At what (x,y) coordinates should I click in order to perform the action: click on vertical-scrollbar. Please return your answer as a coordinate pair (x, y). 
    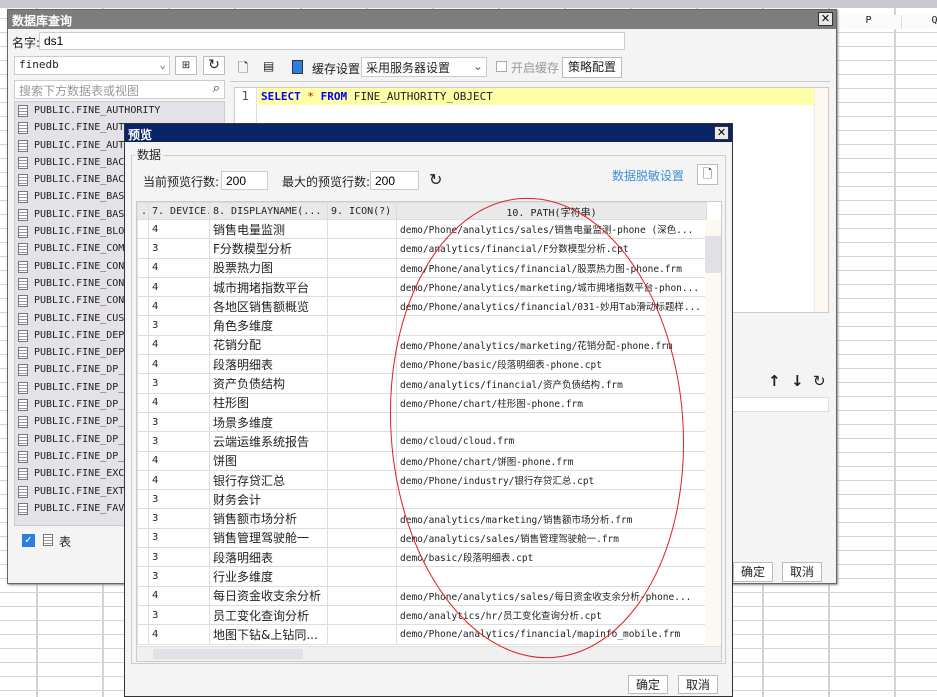
    Looking at the image, I should click on (713, 433).